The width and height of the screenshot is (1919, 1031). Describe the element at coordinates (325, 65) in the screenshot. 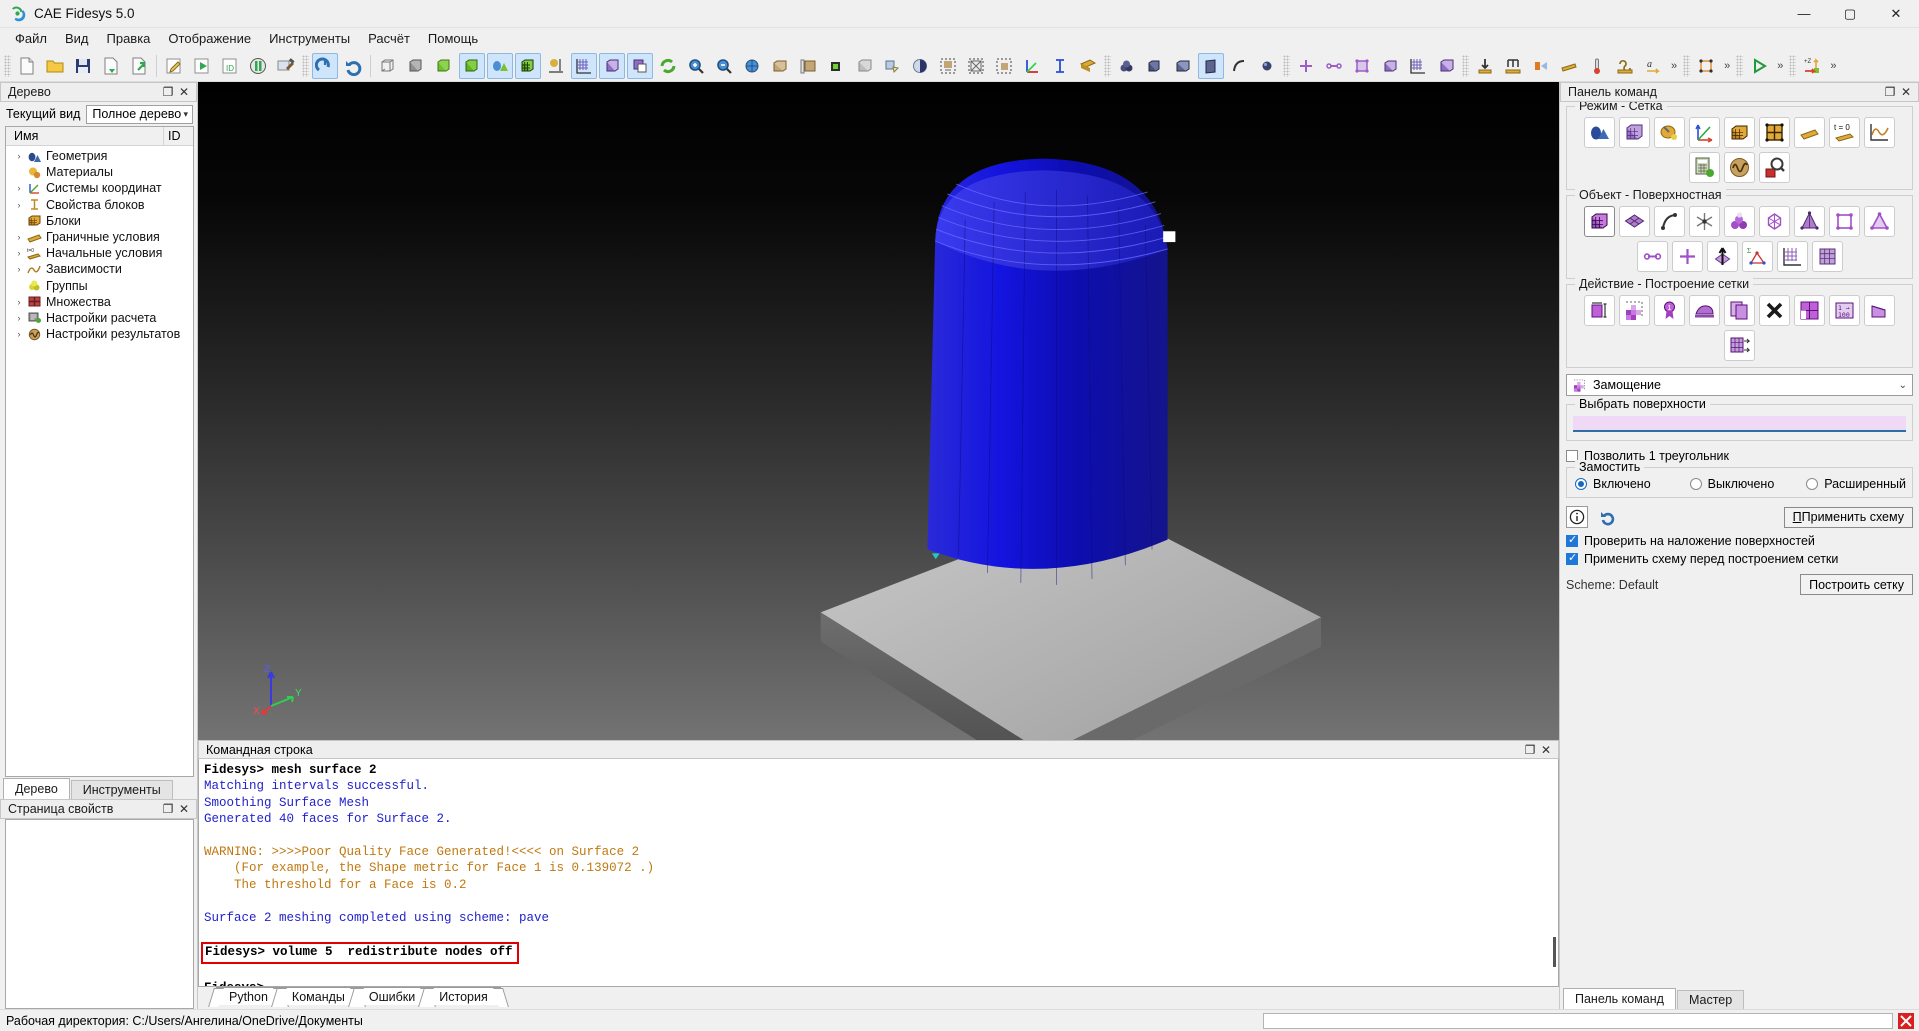

I see `power-reset-icon` at that location.